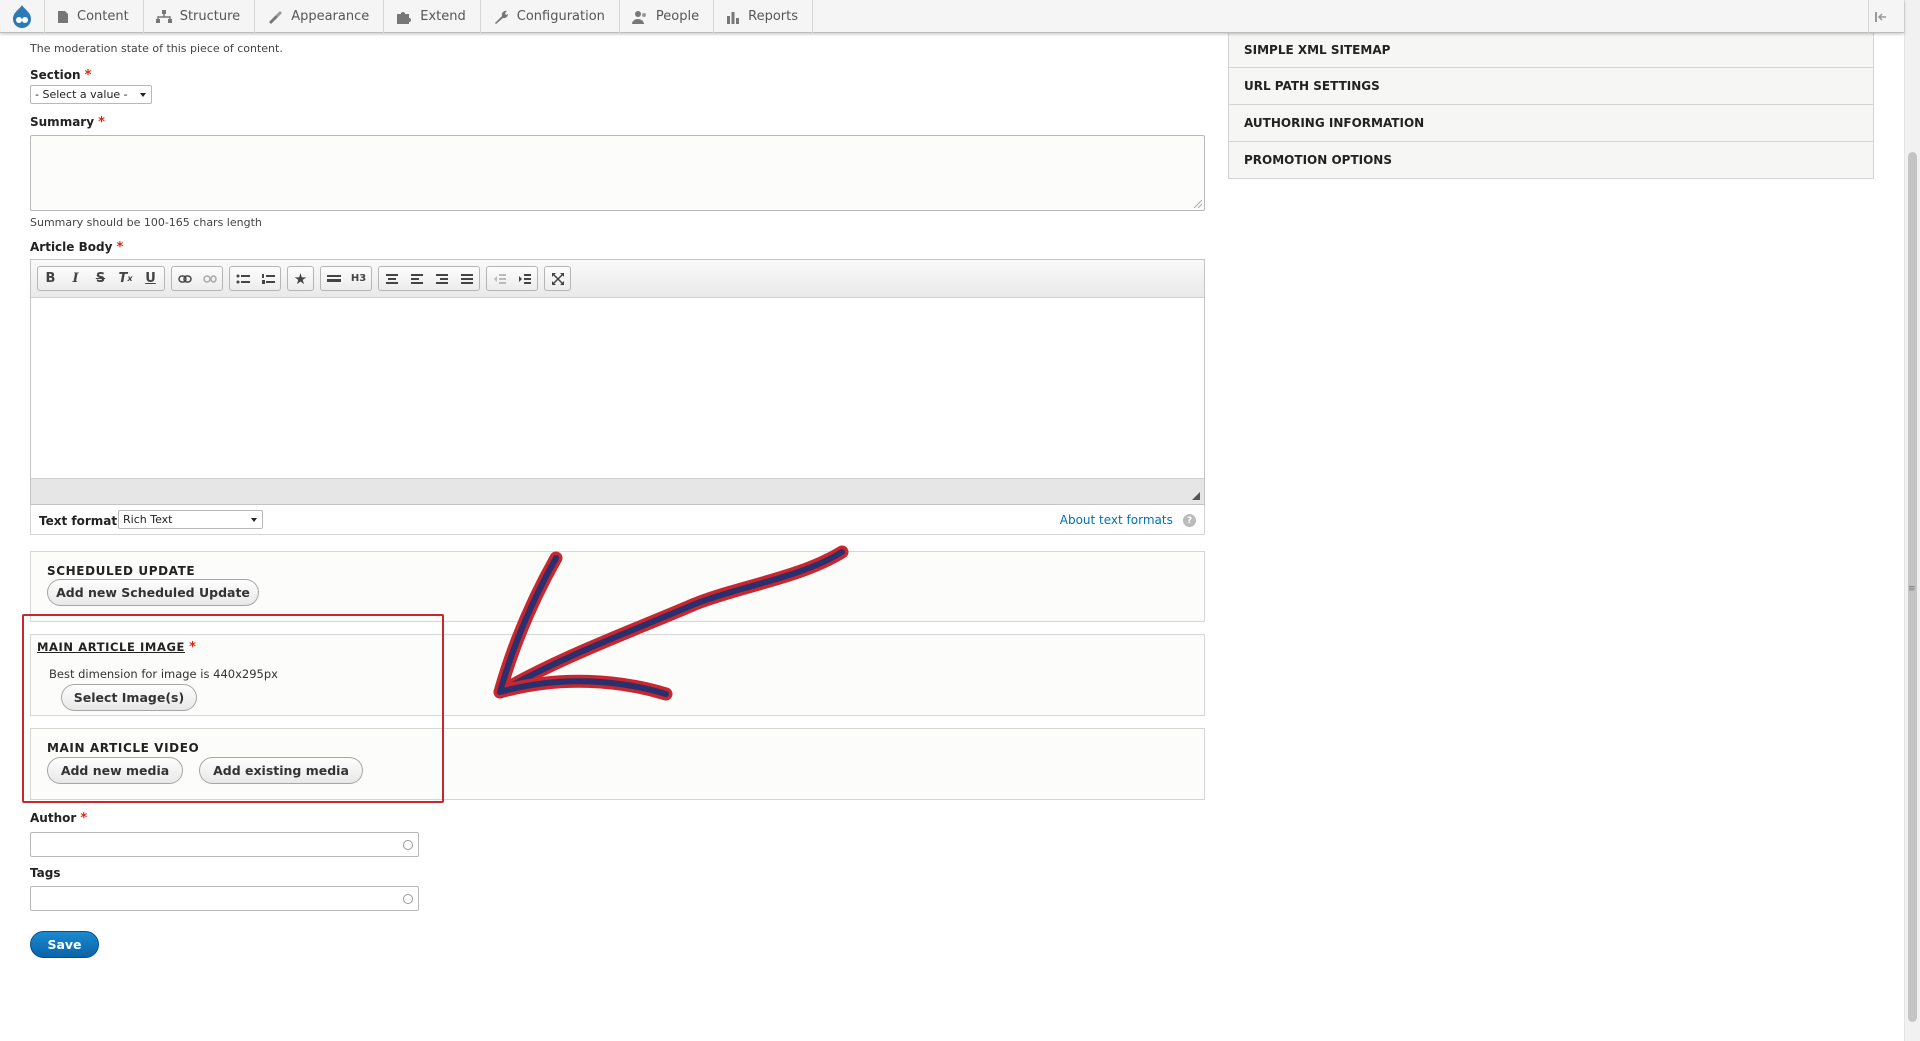 The width and height of the screenshot is (1920, 1041). What do you see at coordinates (466, 278) in the screenshot?
I see `align-justify-icon` at bounding box center [466, 278].